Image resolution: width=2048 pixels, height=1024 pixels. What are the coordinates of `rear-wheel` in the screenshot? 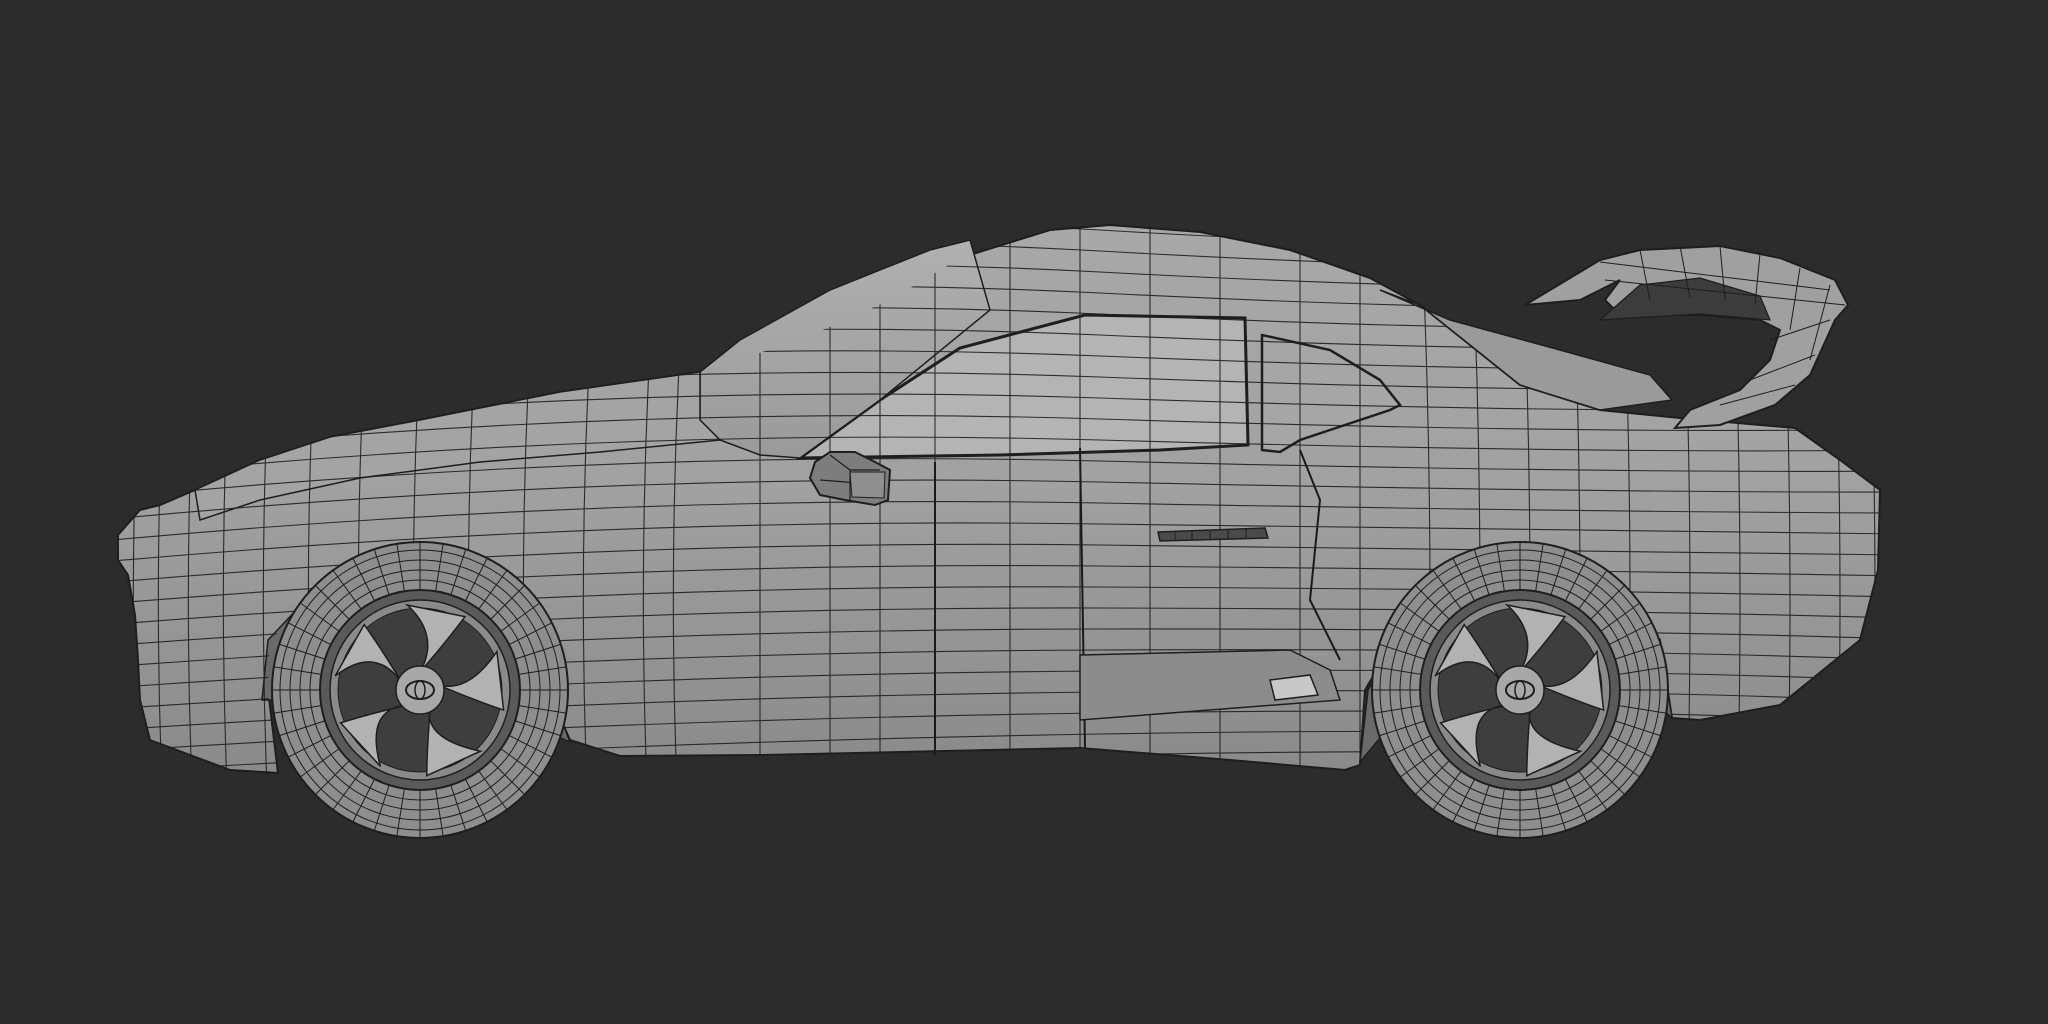 It's located at (1520, 690).